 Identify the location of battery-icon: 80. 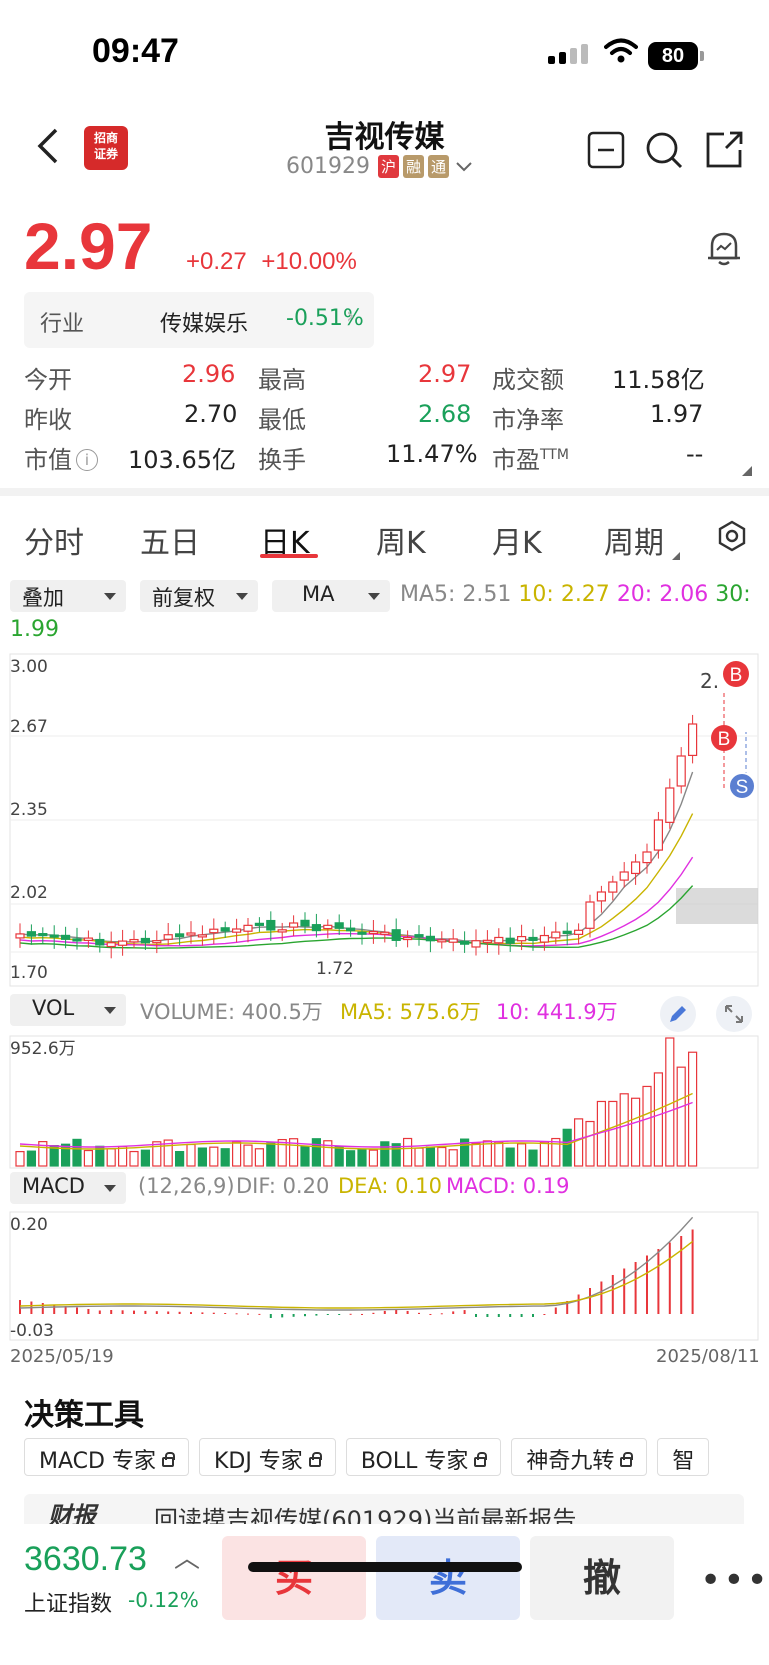
(673, 56).